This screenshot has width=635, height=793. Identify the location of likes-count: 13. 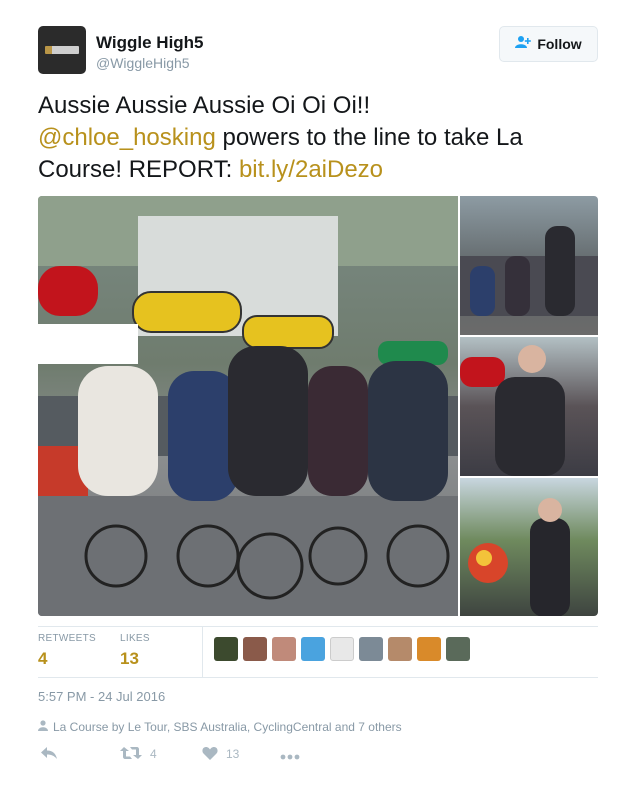
(129, 658).